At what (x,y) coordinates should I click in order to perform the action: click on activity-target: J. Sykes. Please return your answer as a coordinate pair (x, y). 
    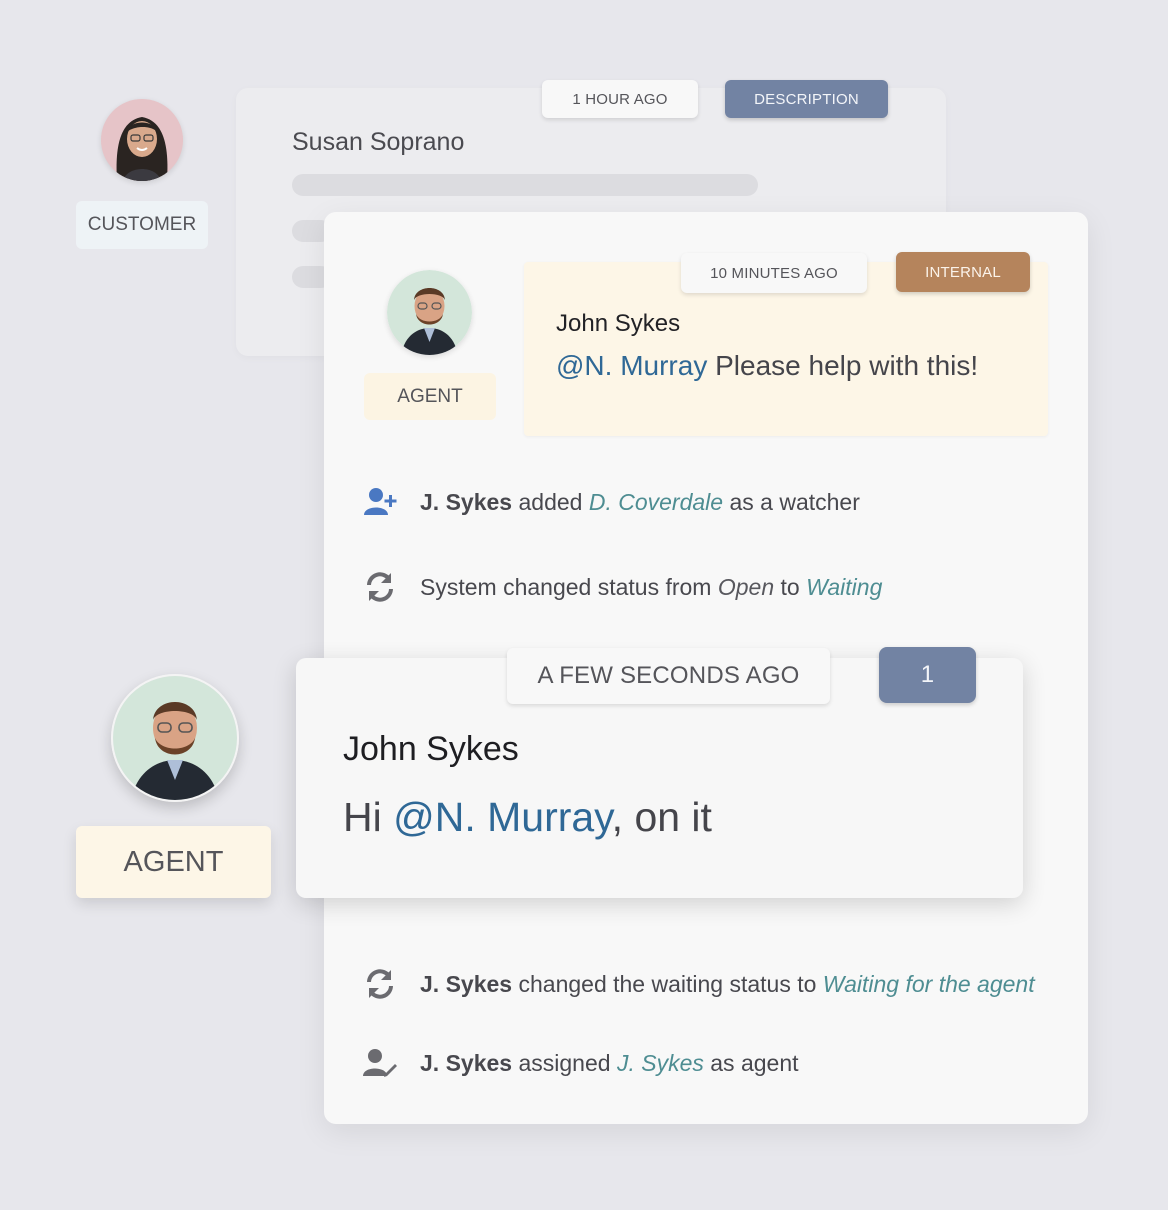
    Looking at the image, I should click on (660, 1063).